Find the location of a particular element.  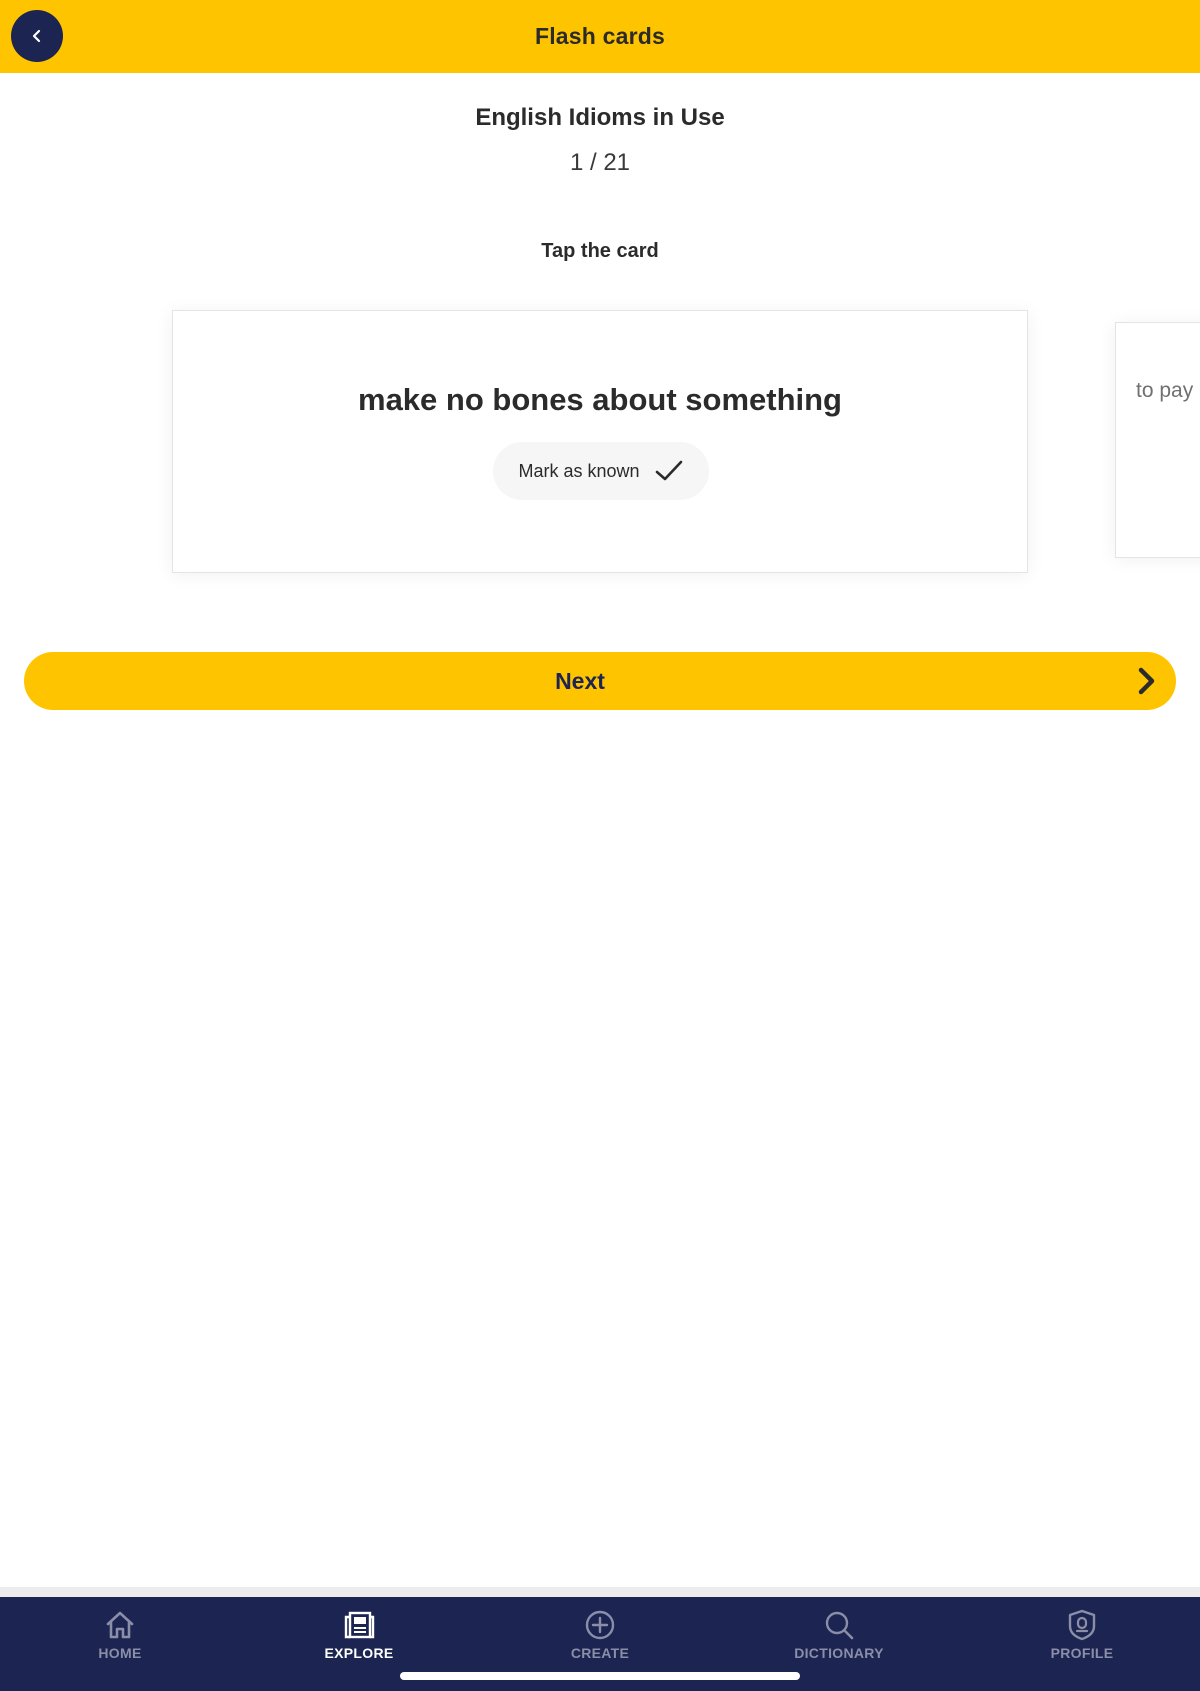

deck-title: English Idioms in Use is located at coordinates (600, 117).